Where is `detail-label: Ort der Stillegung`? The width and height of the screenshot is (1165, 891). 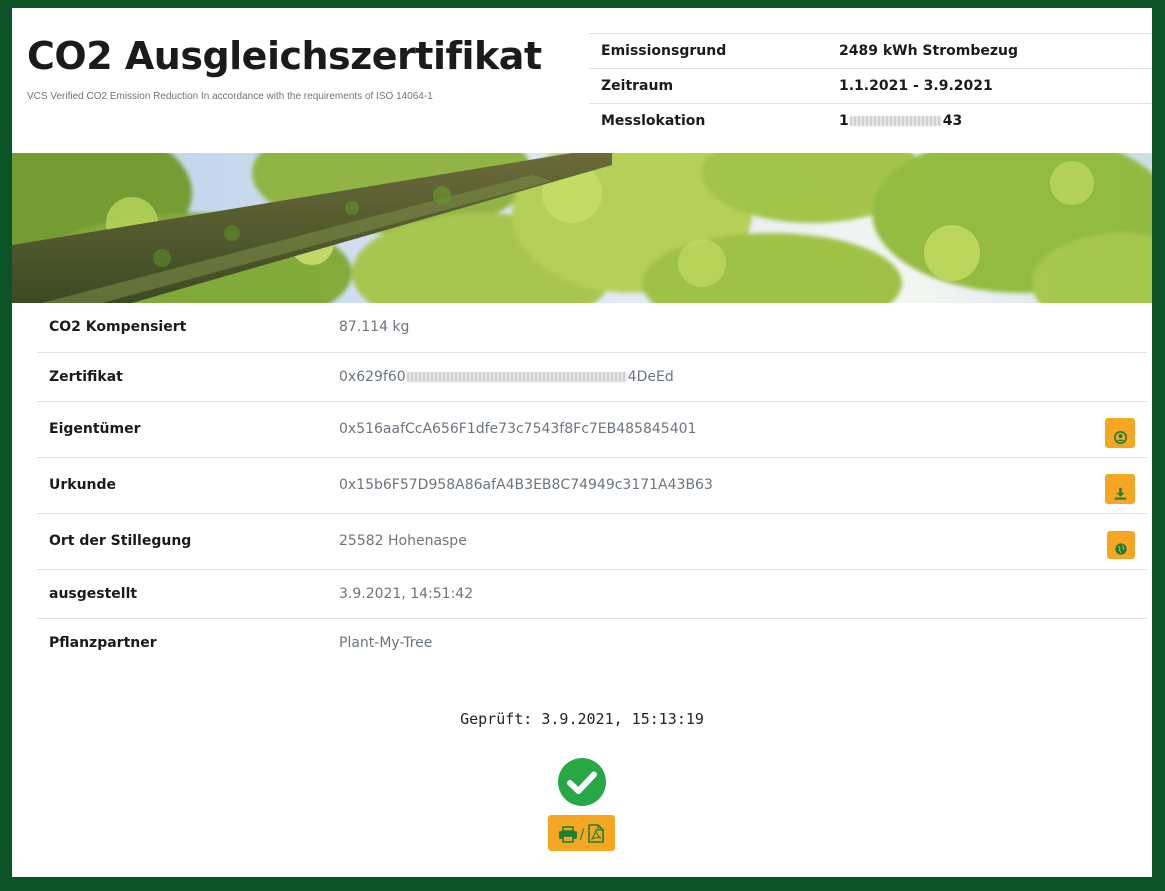
detail-label: Ort der Stillegung is located at coordinates (182, 541).